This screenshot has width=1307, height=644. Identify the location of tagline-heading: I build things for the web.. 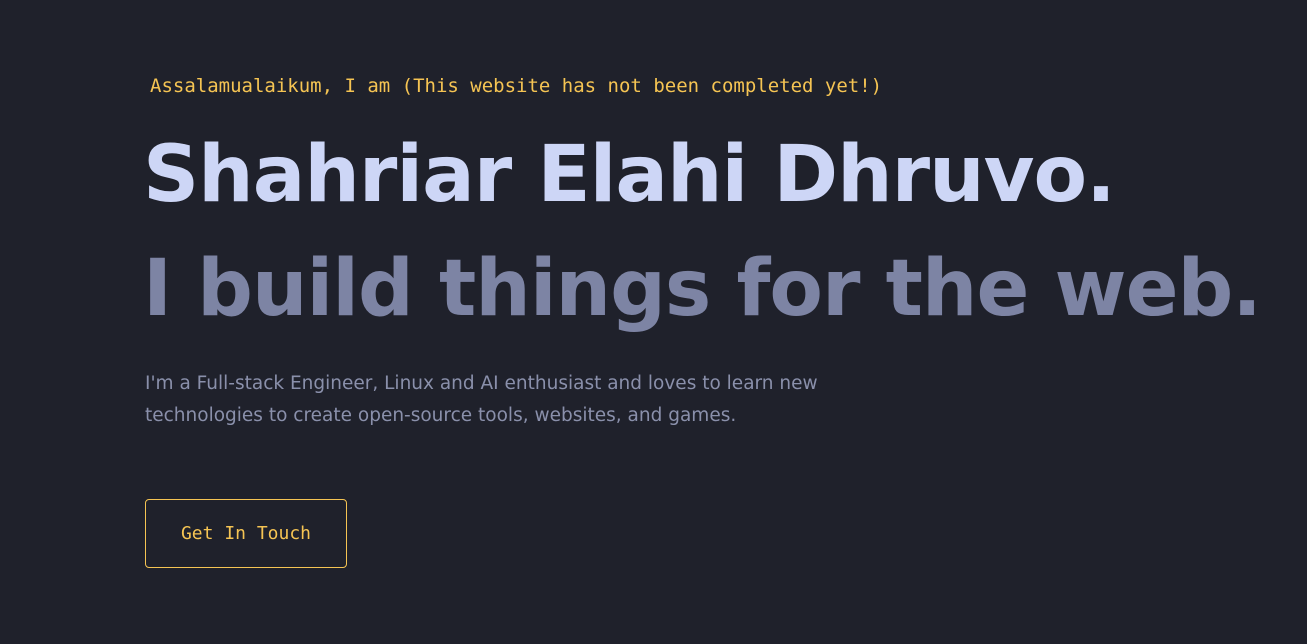
(702, 289).